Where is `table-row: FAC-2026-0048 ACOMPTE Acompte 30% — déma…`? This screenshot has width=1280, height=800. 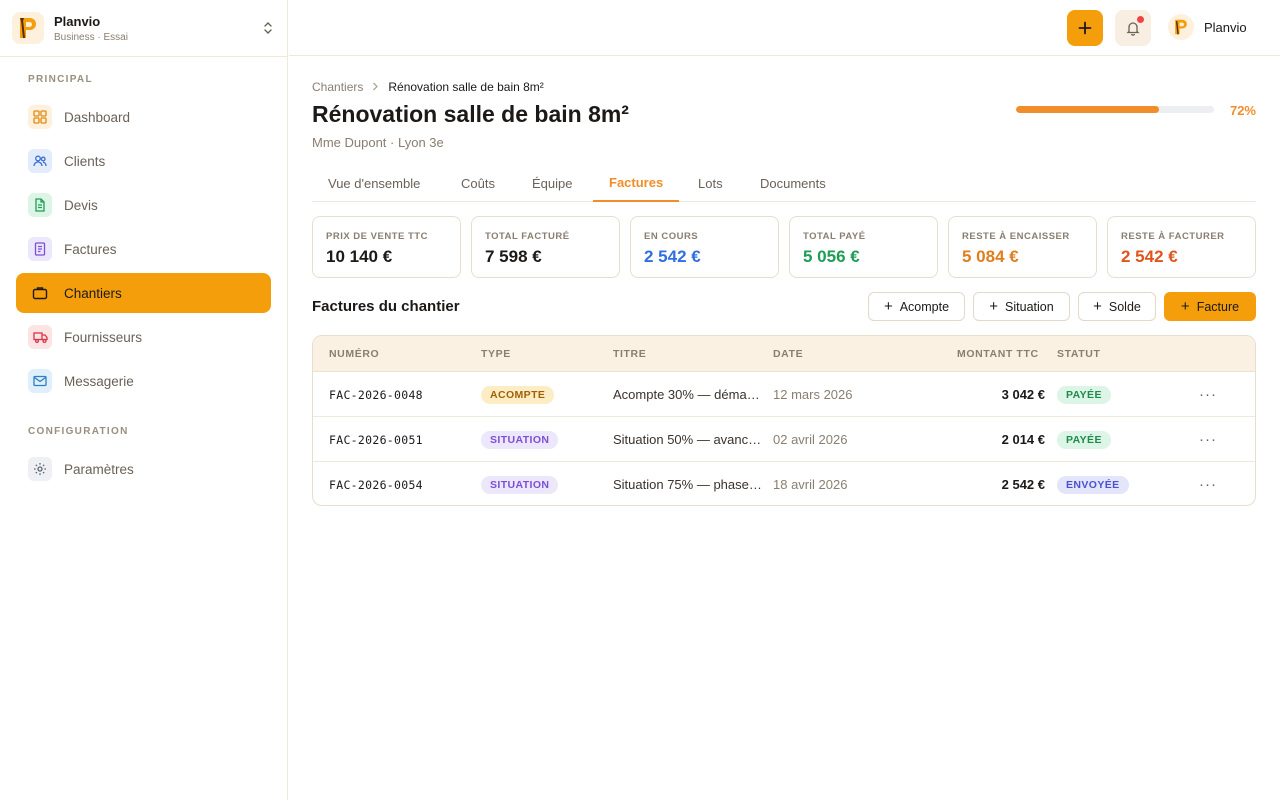
table-row: FAC-2026-0048 ACOMPTE Acompte 30% — déma… is located at coordinates (784, 394).